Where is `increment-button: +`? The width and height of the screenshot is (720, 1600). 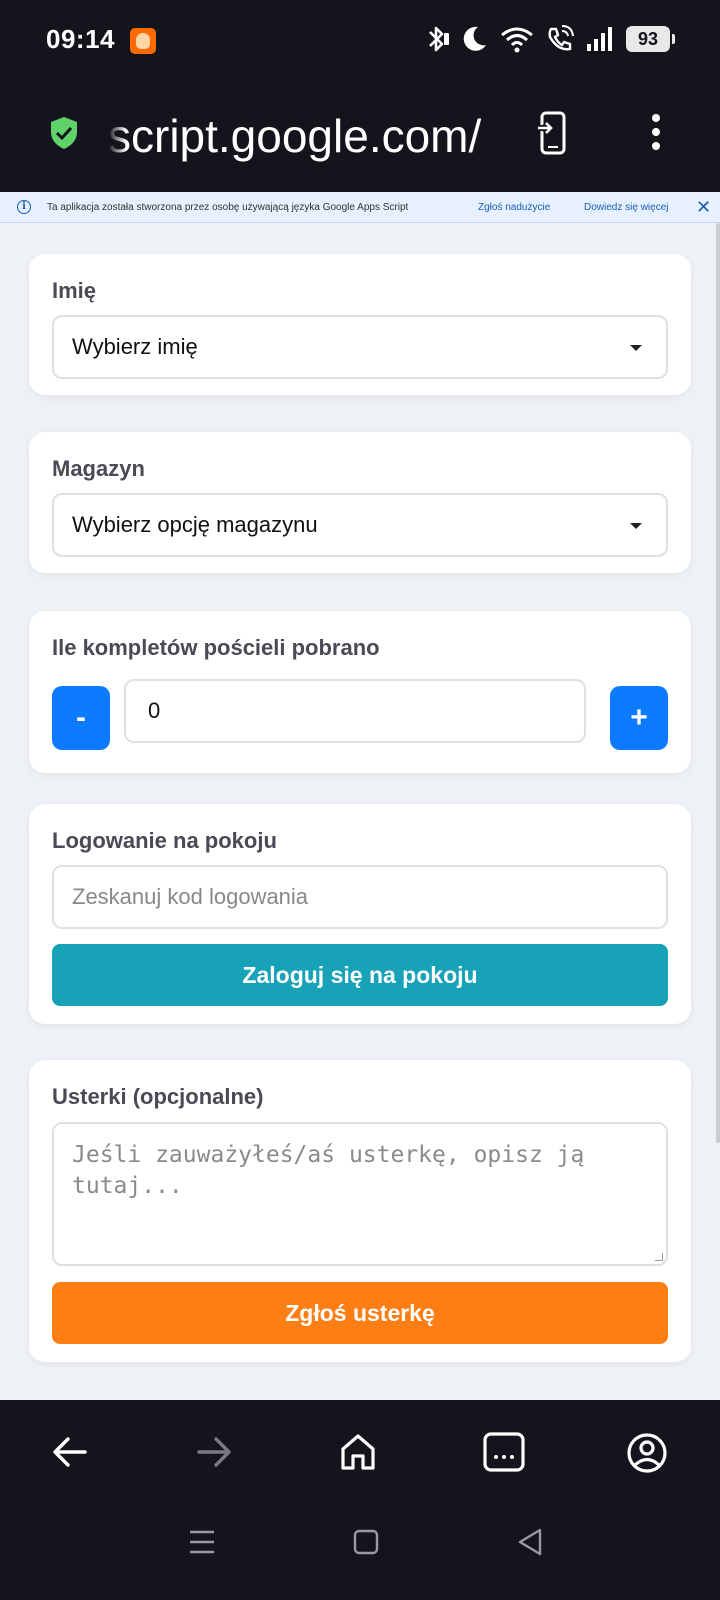
increment-button: + is located at coordinates (639, 718).